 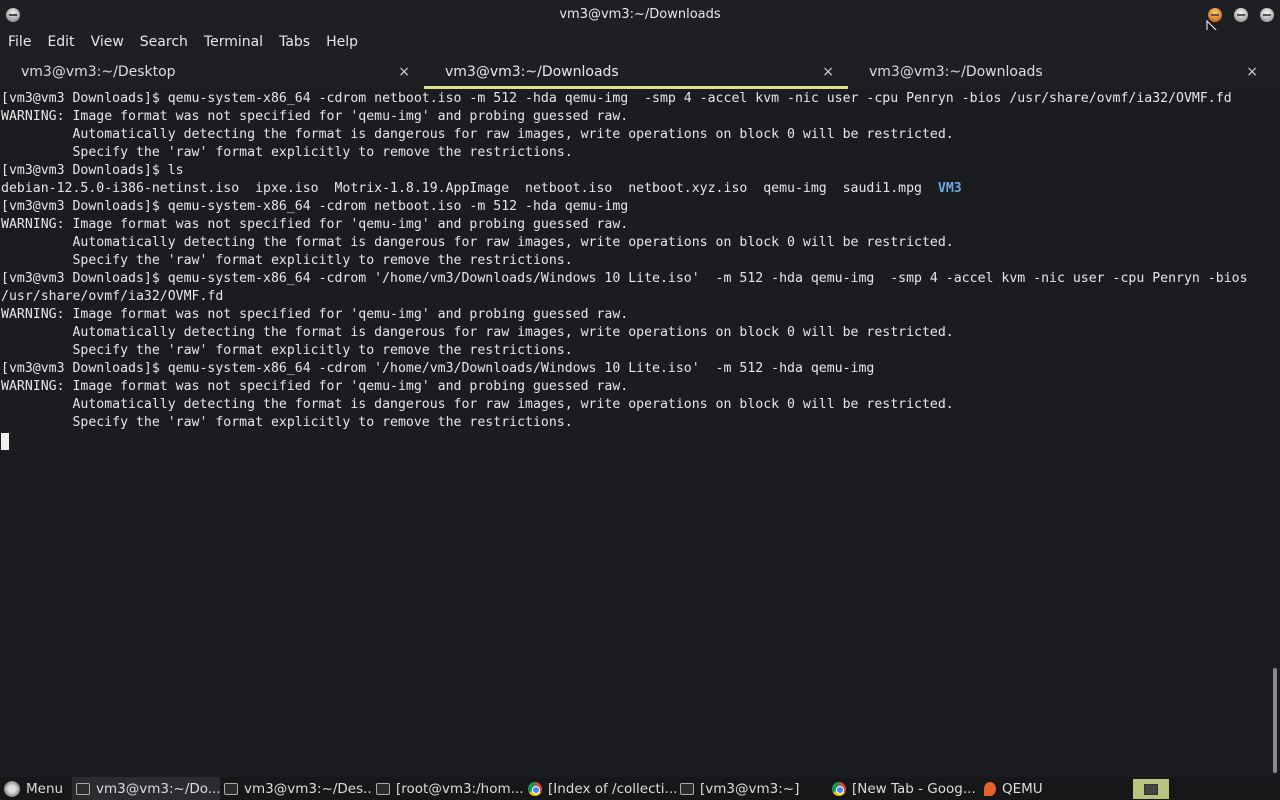 What do you see at coordinates (45, 788) in the screenshot?
I see `start-menu-label: Menu` at bounding box center [45, 788].